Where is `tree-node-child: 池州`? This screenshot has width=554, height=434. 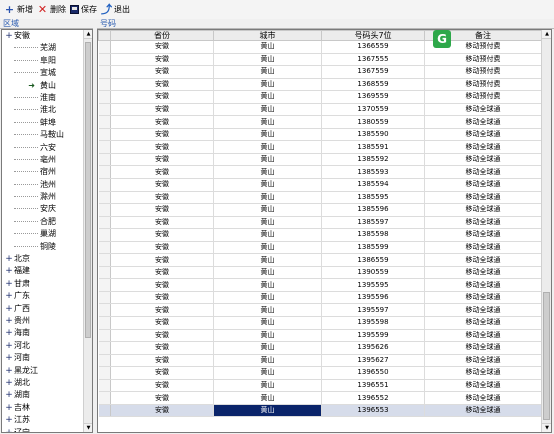 tree-node-child: 池州 is located at coordinates (43, 185).